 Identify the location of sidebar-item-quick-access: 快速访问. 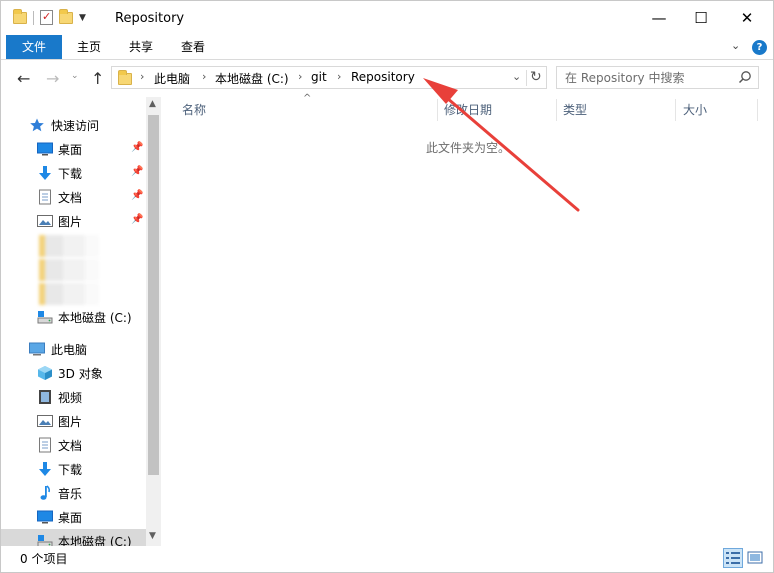
(73, 125).